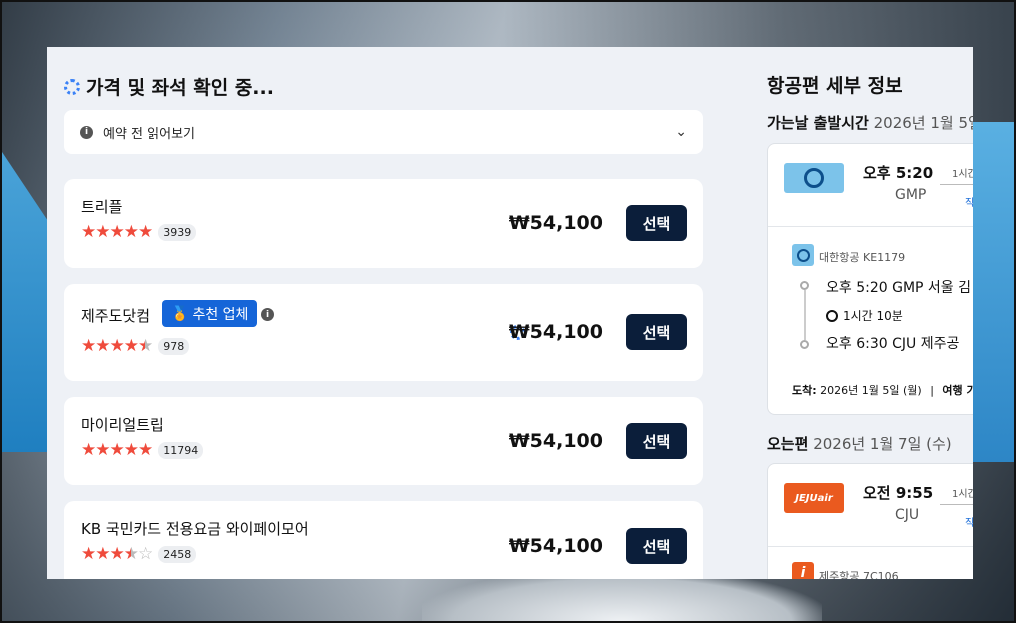 The image size is (1016, 623). Describe the element at coordinates (893, 344) in the screenshot. I see `arrival-detail: 오후 6:30 CJU 제주공` at that location.